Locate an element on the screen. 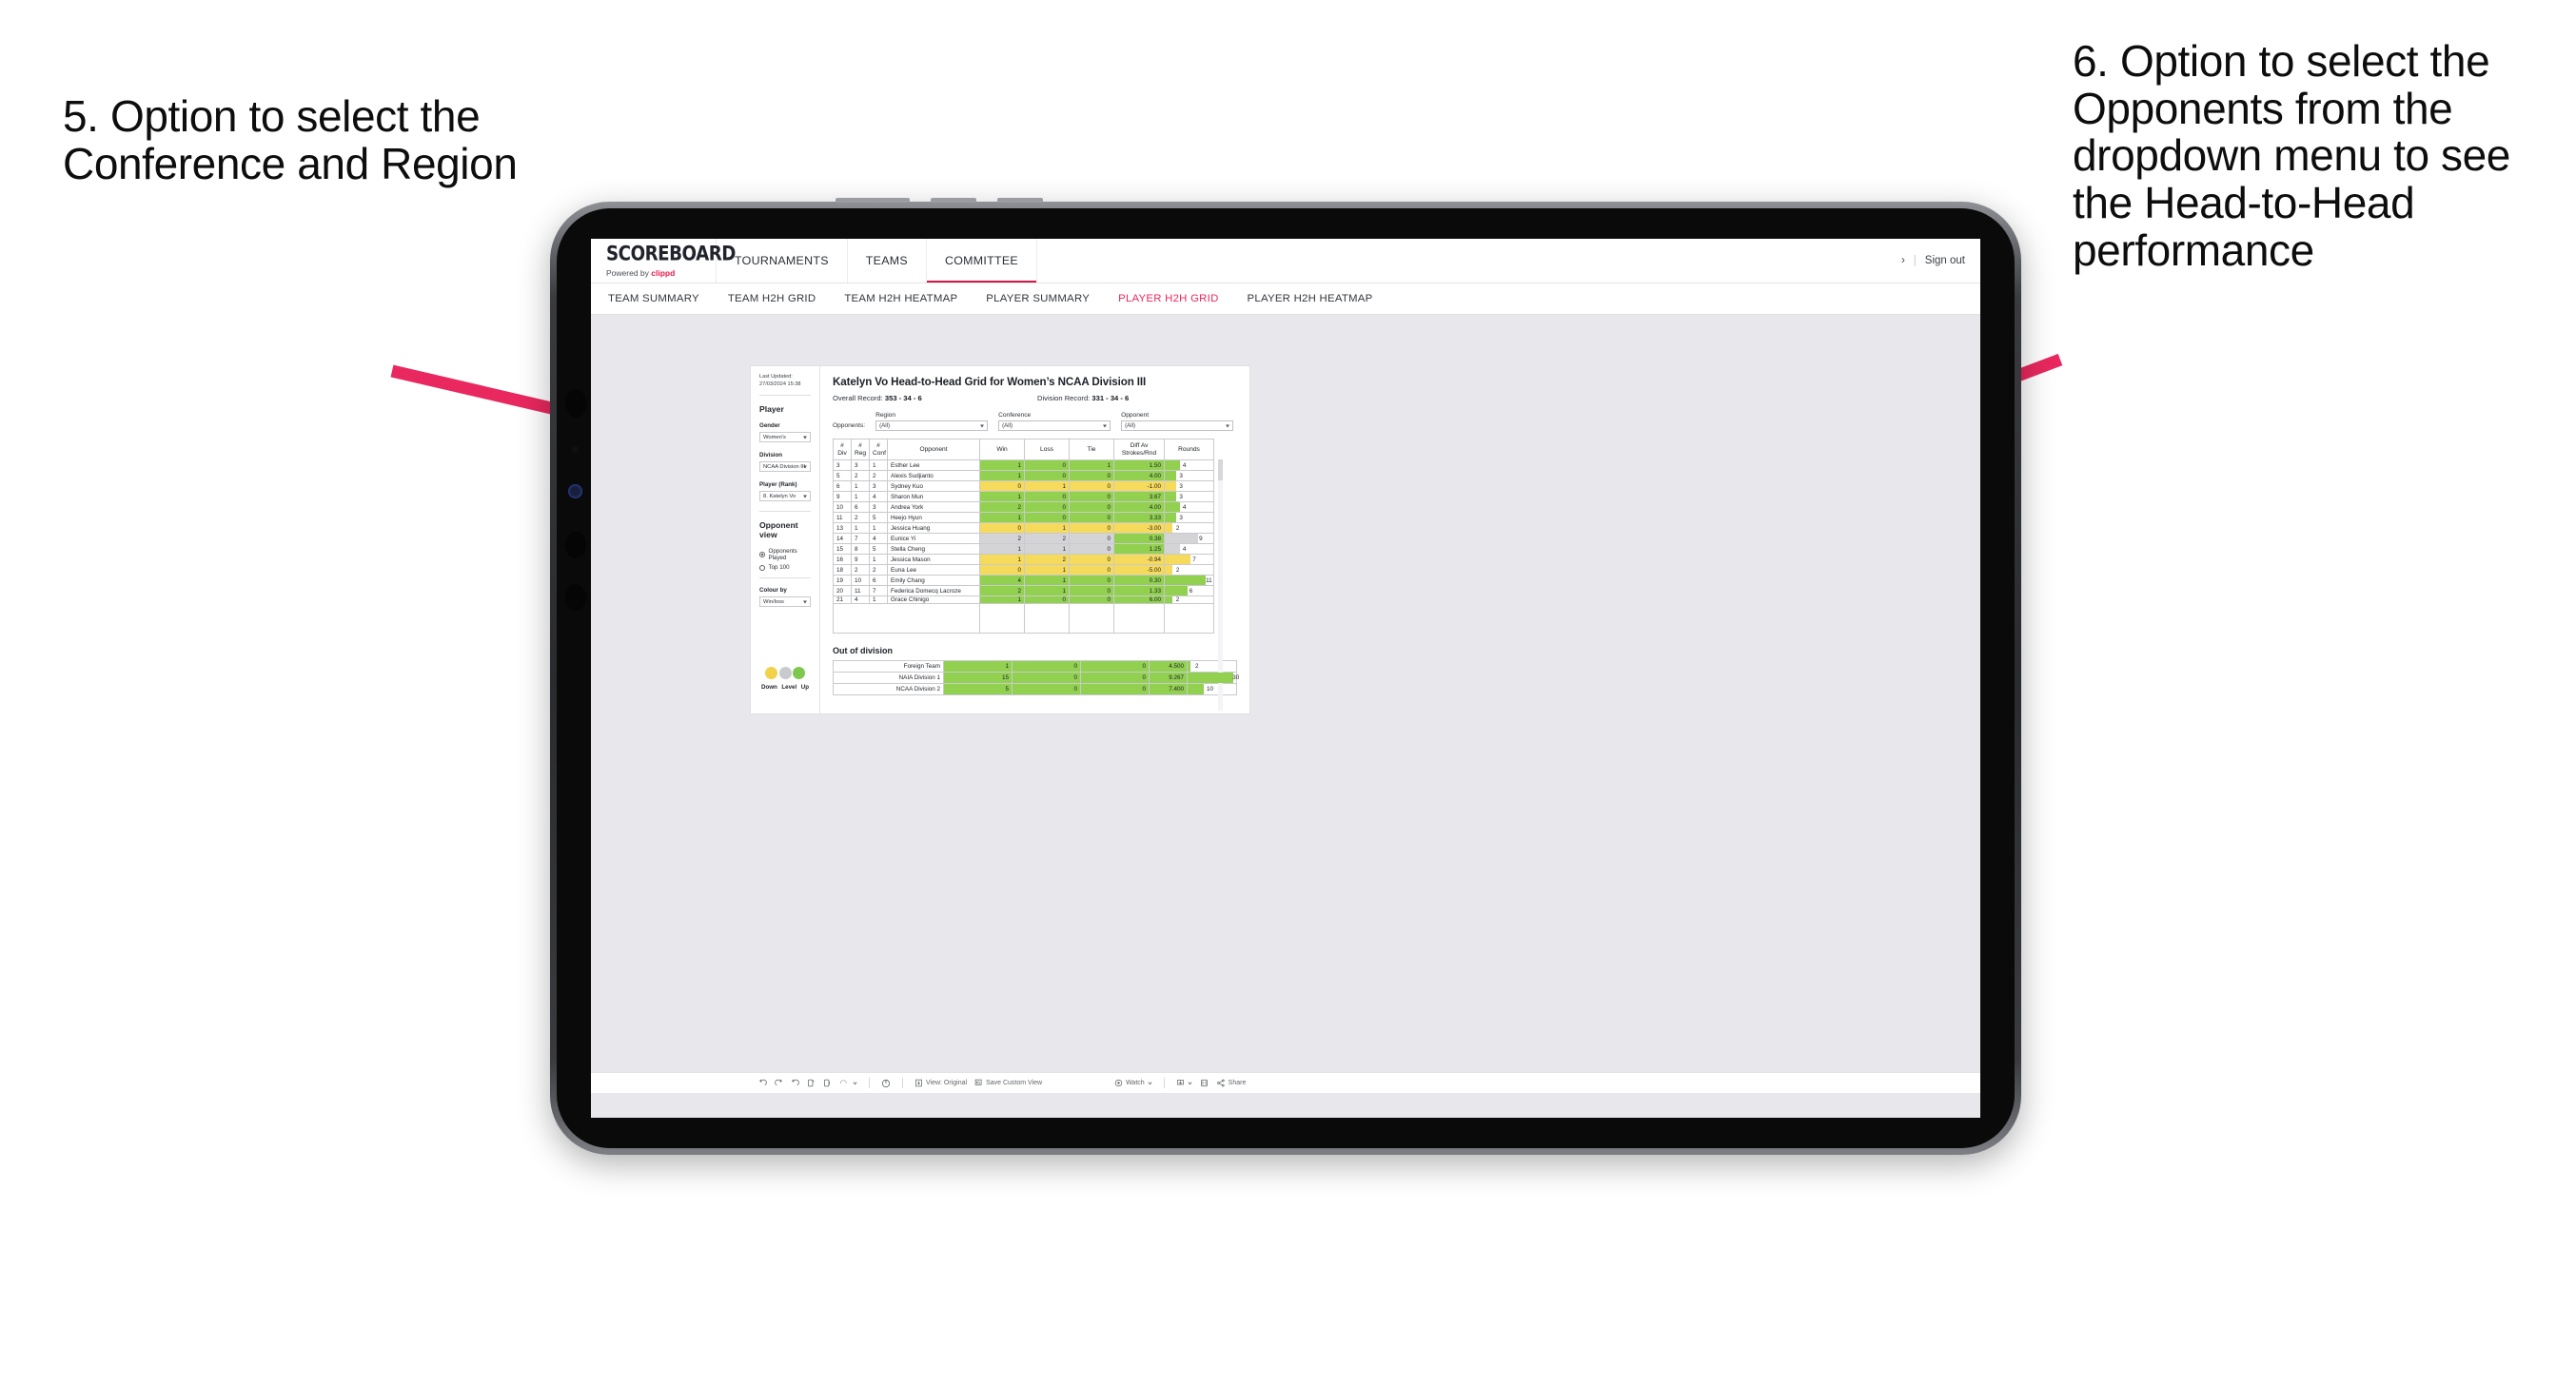 The image size is (2576, 1386). cell-reg: 6 is located at coordinates (860, 507).